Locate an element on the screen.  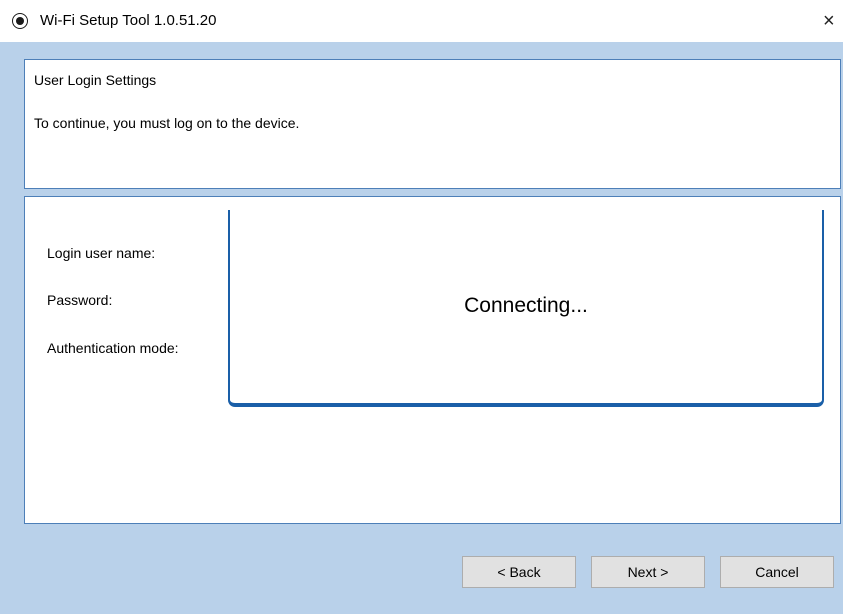
window-title: Wi-Fi Setup Tool 1.0.51.20 is located at coordinates (128, 20).